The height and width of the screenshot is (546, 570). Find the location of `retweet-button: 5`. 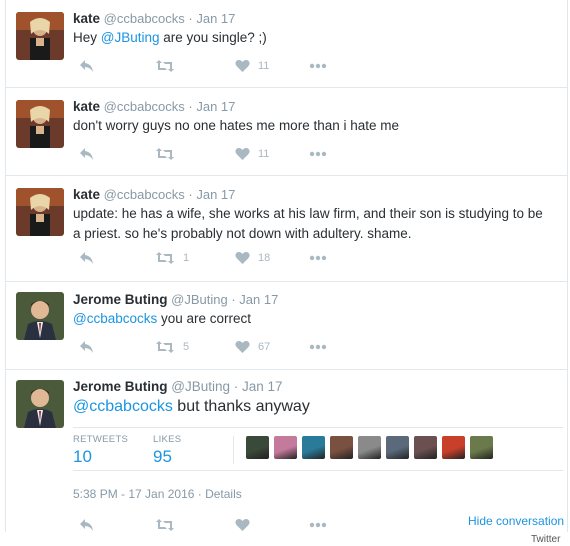

retweet-button: 5 is located at coordinates (172, 347).